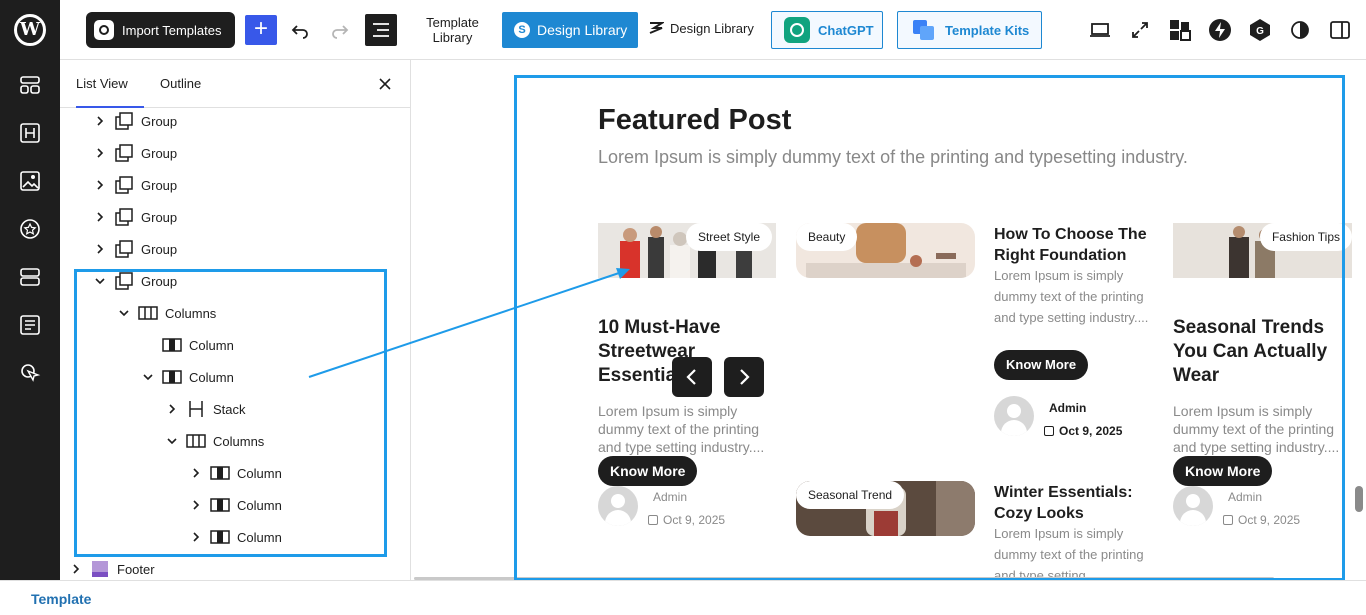 This screenshot has height=615, width=1366. I want to click on chatgpt-icon, so click(797, 30).